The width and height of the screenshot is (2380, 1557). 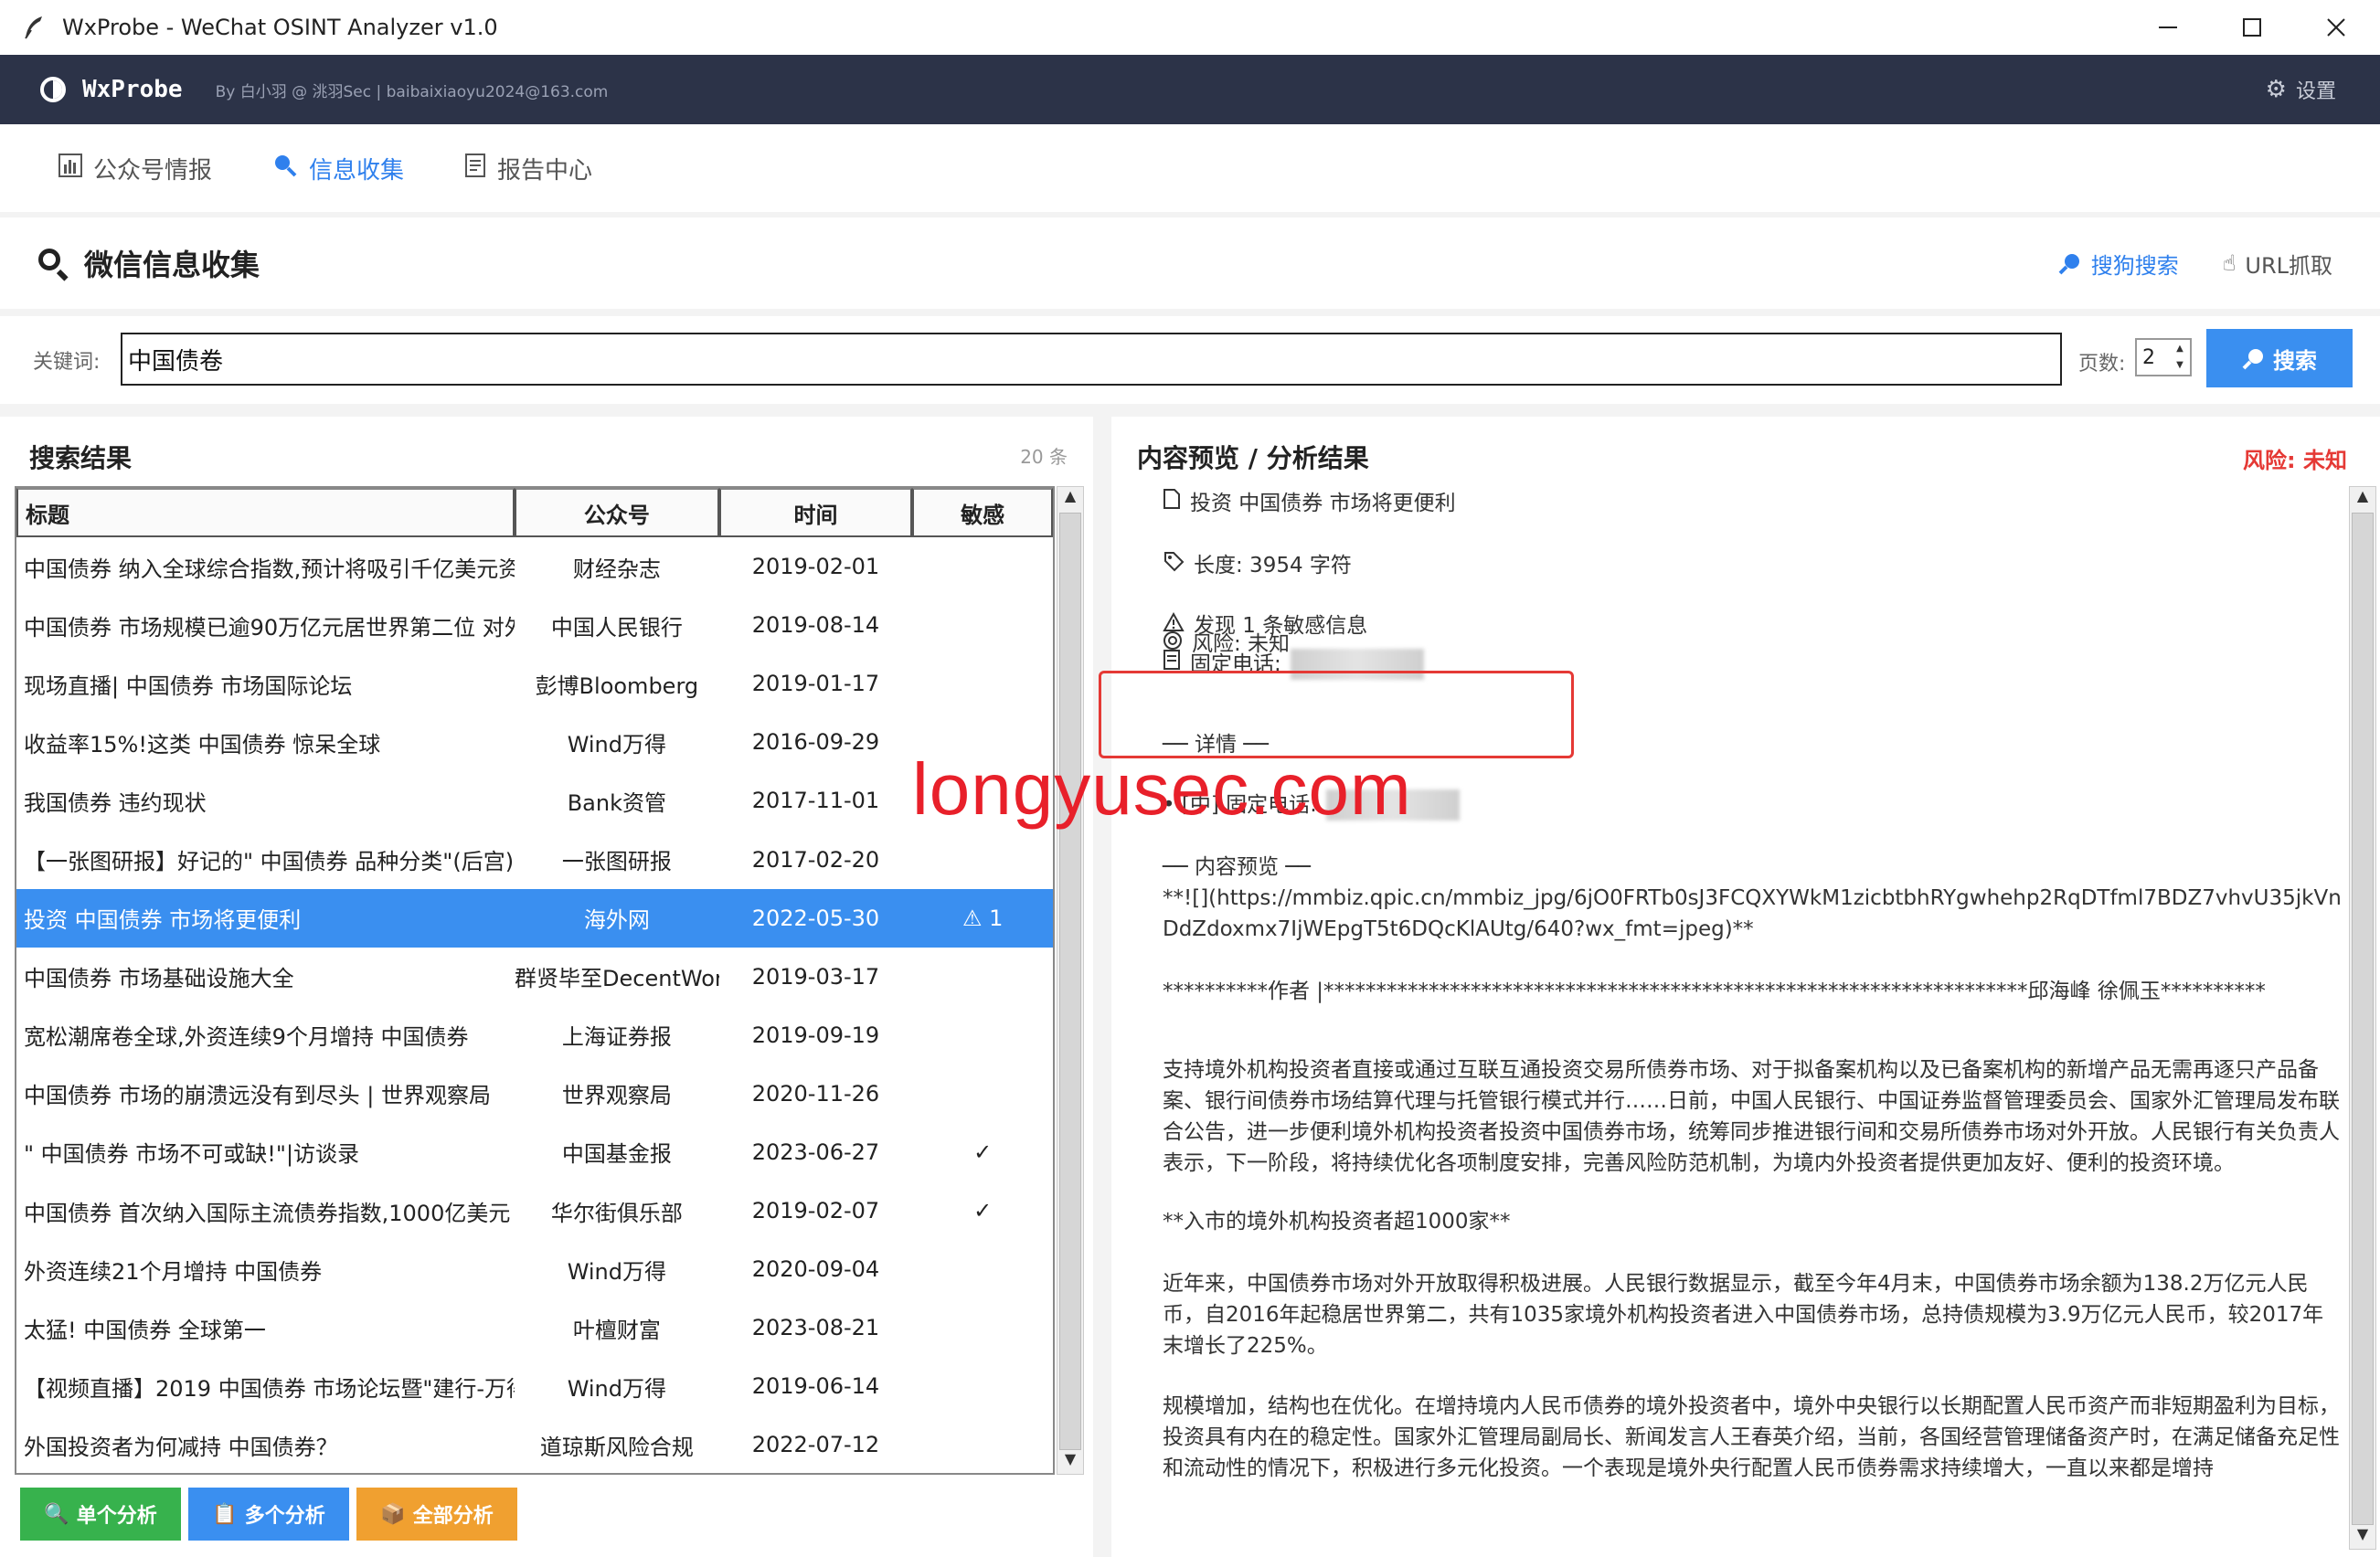 I want to click on column-header-sensitive: 敏感, so click(x=982, y=512).